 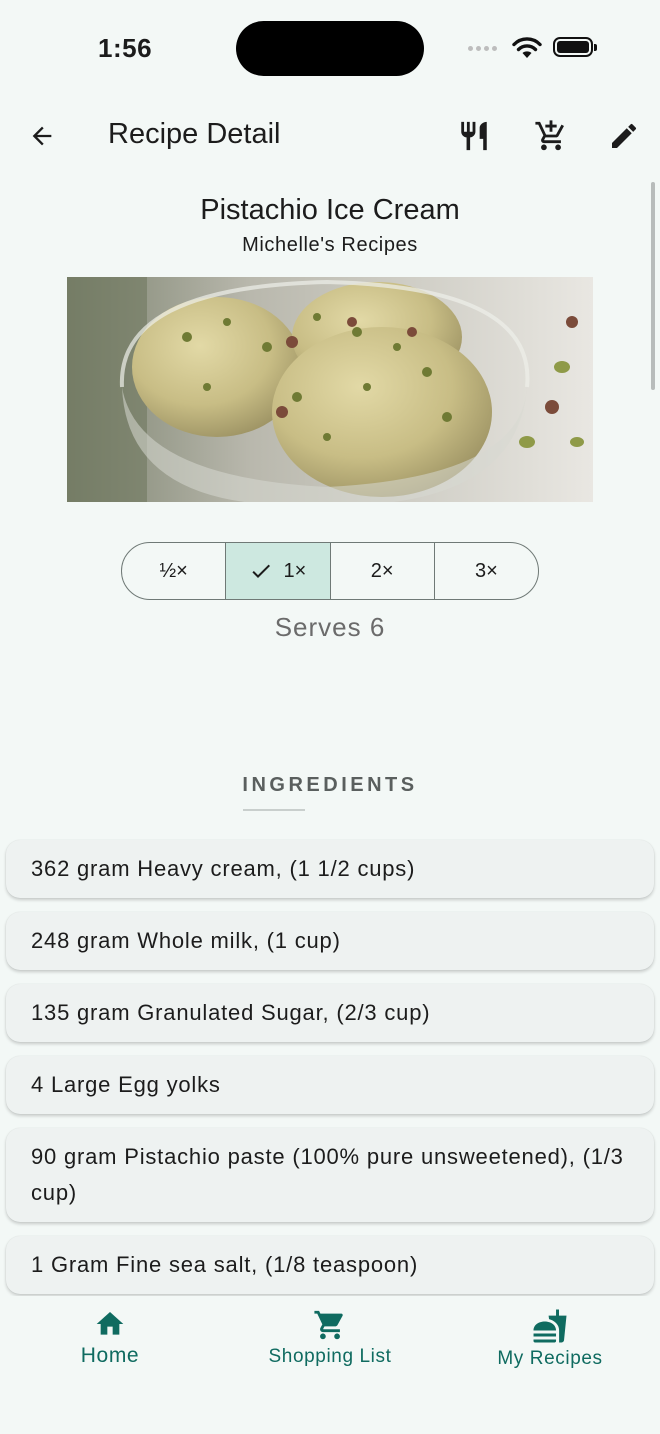 I want to click on app-bar: Recipe Detail, so click(x=330, y=136).